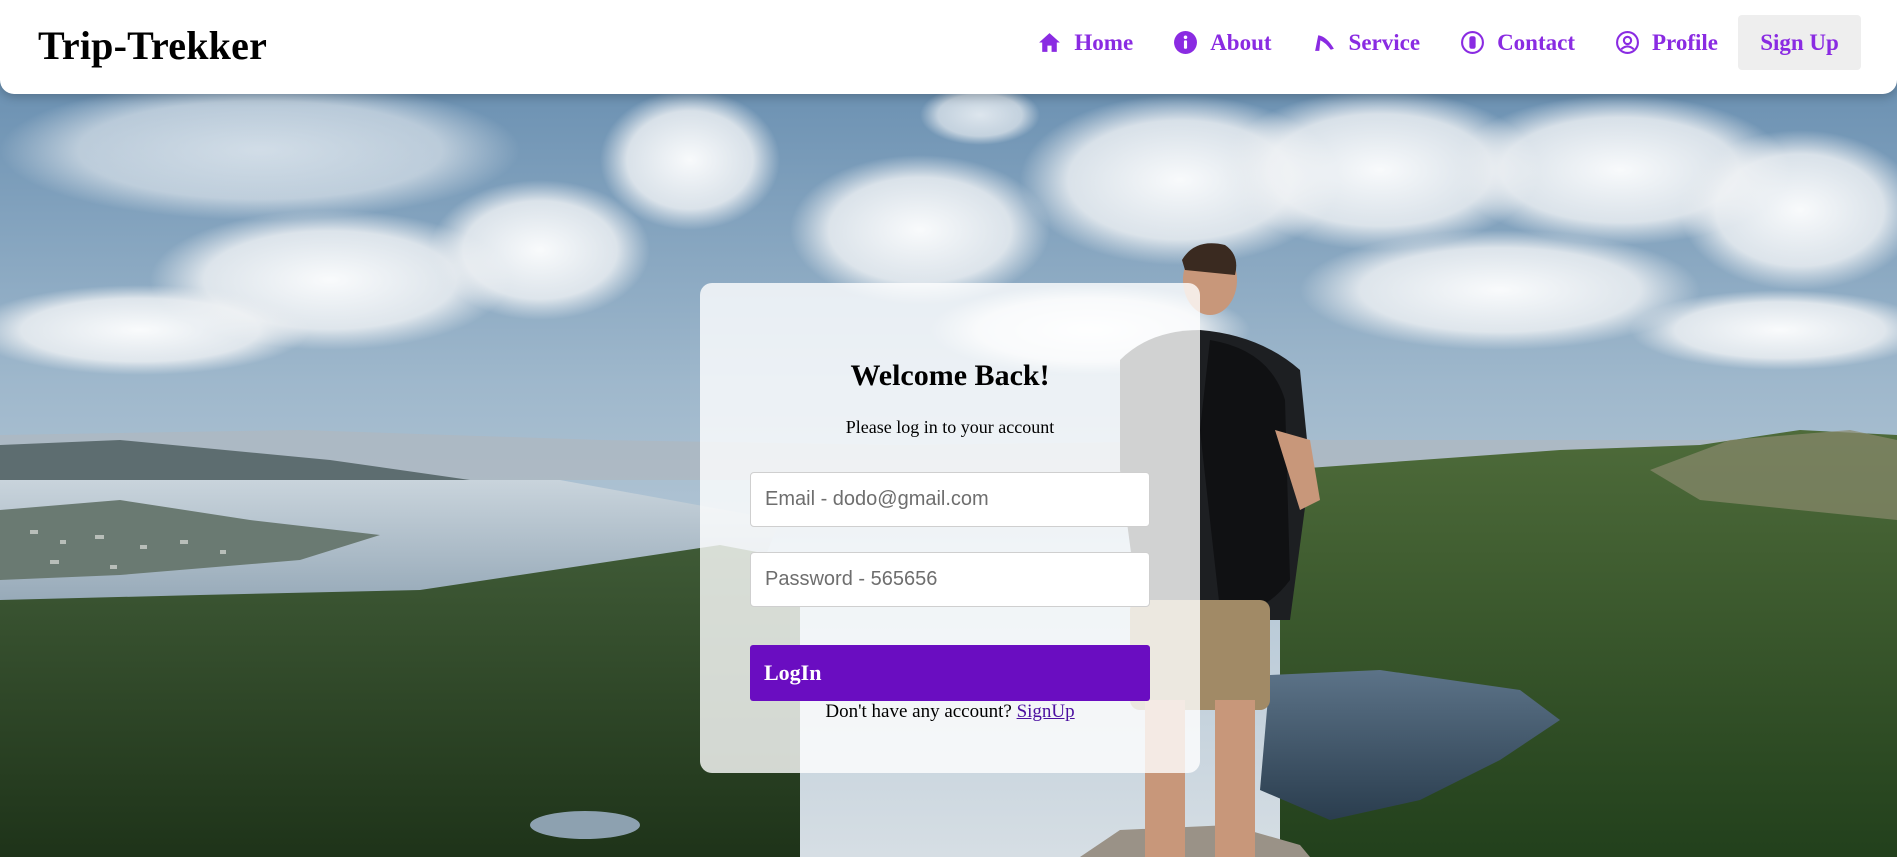 The height and width of the screenshot is (857, 1897). I want to click on signup-link: SignUp, so click(1046, 711).